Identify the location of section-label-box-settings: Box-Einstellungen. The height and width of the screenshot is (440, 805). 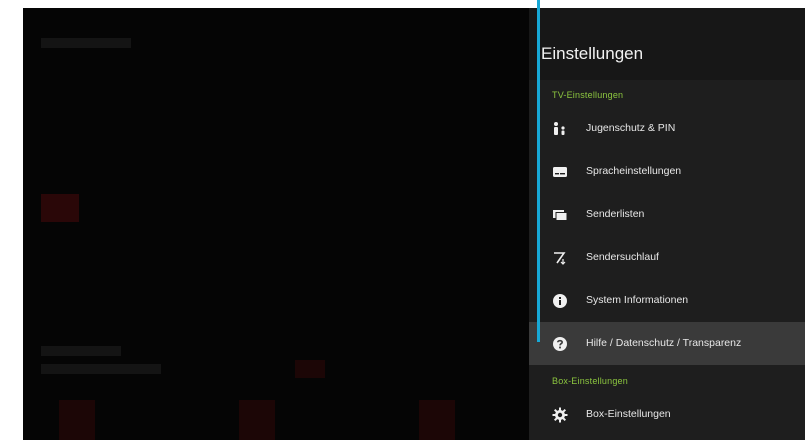
(590, 381).